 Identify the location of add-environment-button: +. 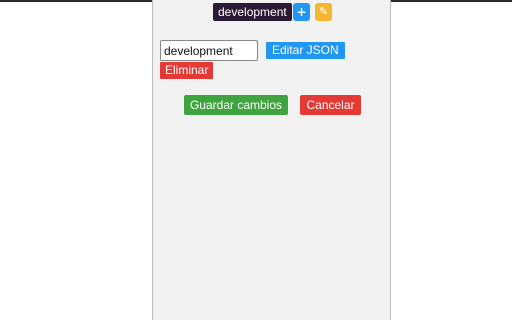
(301, 12).